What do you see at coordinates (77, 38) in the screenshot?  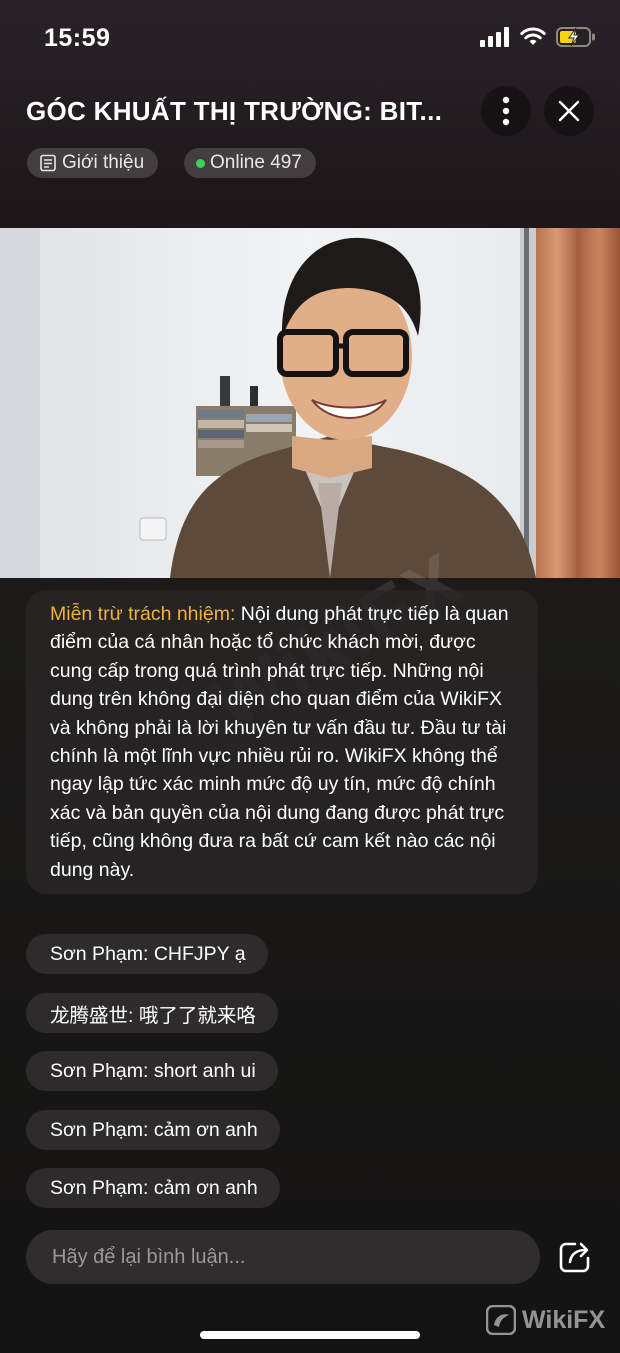 I see `status-time: 15:59` at bounding box center [77, 38].